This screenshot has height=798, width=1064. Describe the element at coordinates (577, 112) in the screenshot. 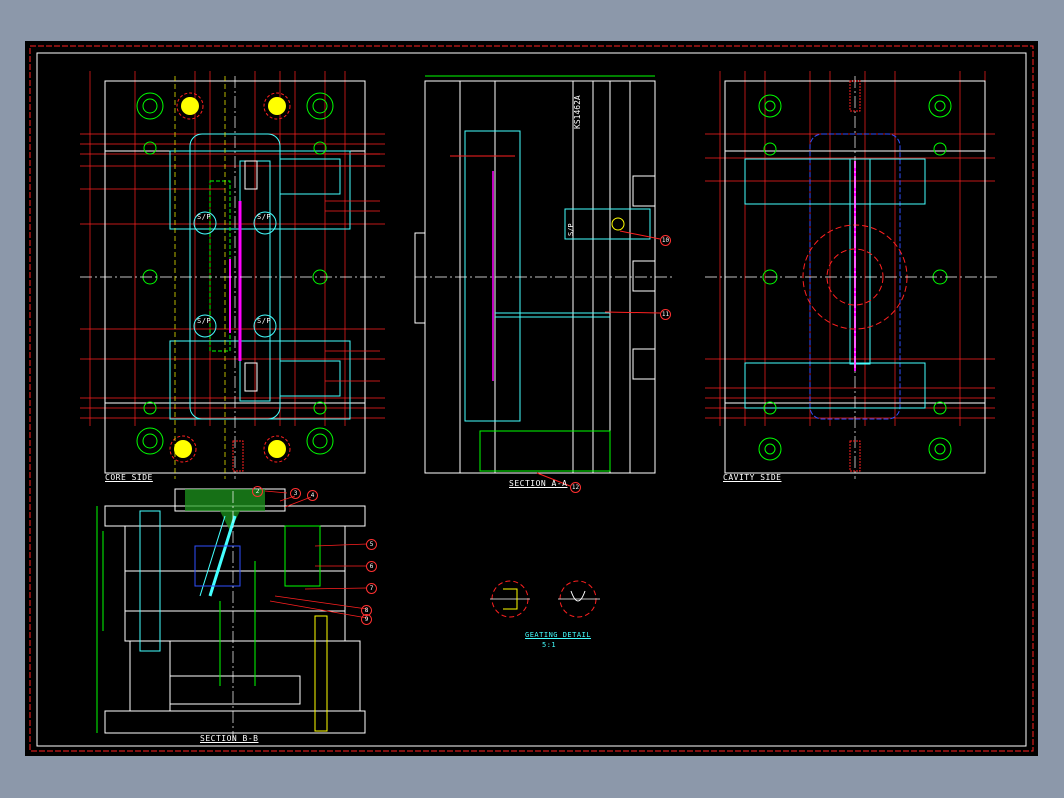

I see `part-number-label: KS1462A` at that location.